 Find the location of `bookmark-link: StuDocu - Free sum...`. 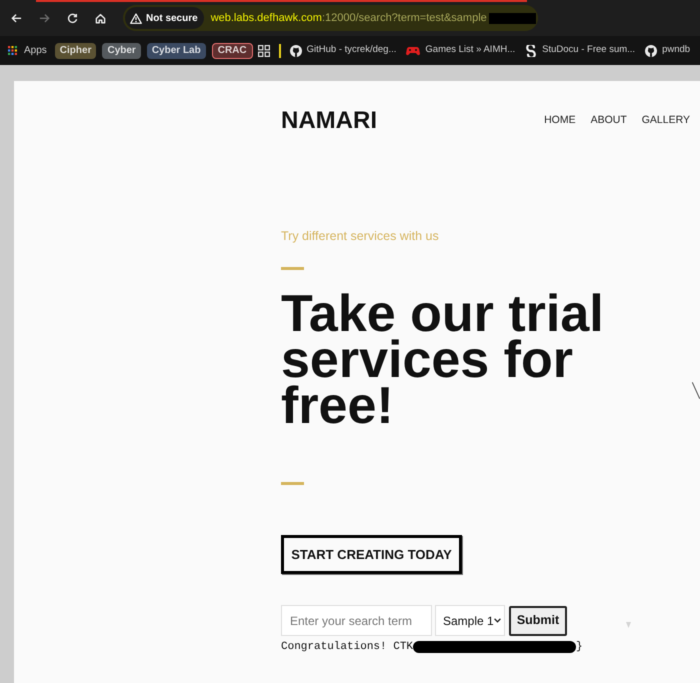

bookmark-link: StuDocu - Free sum... is located at coordinates (580, 50).